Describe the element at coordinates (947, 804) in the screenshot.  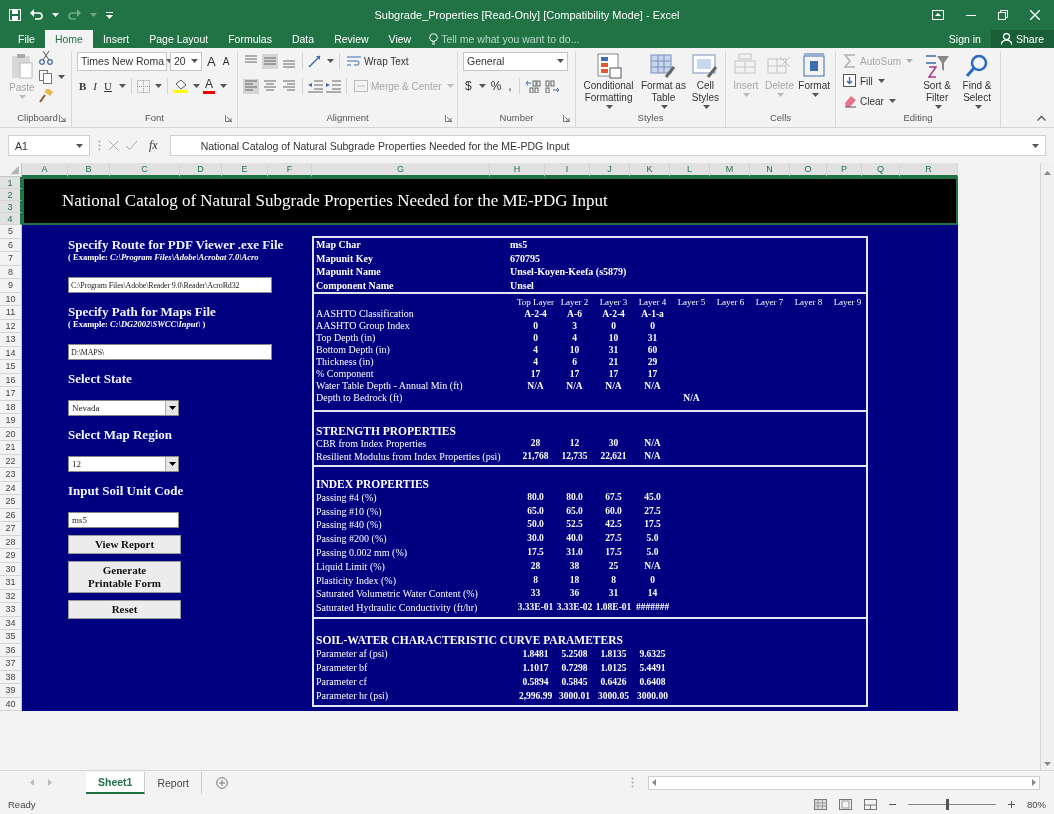
I see `slider-thumb` at that location.